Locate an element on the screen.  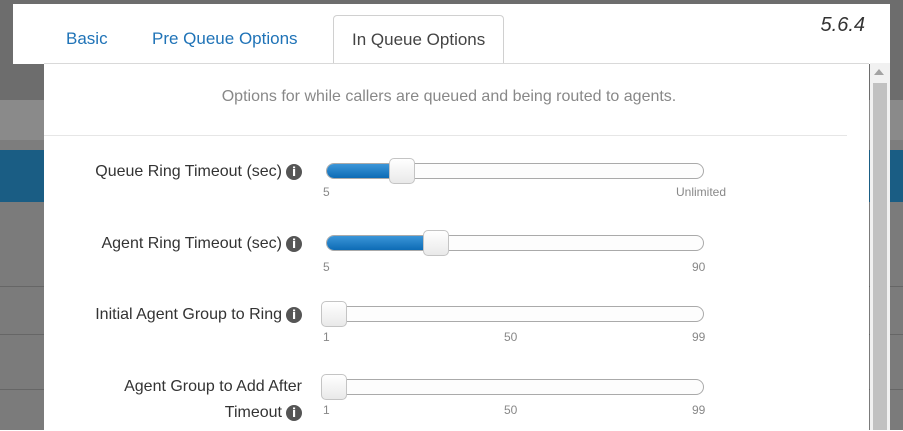
queue-ring-timeout-label-text: Queue Ring Timeout (sec) is located at coordinates (188, 171).